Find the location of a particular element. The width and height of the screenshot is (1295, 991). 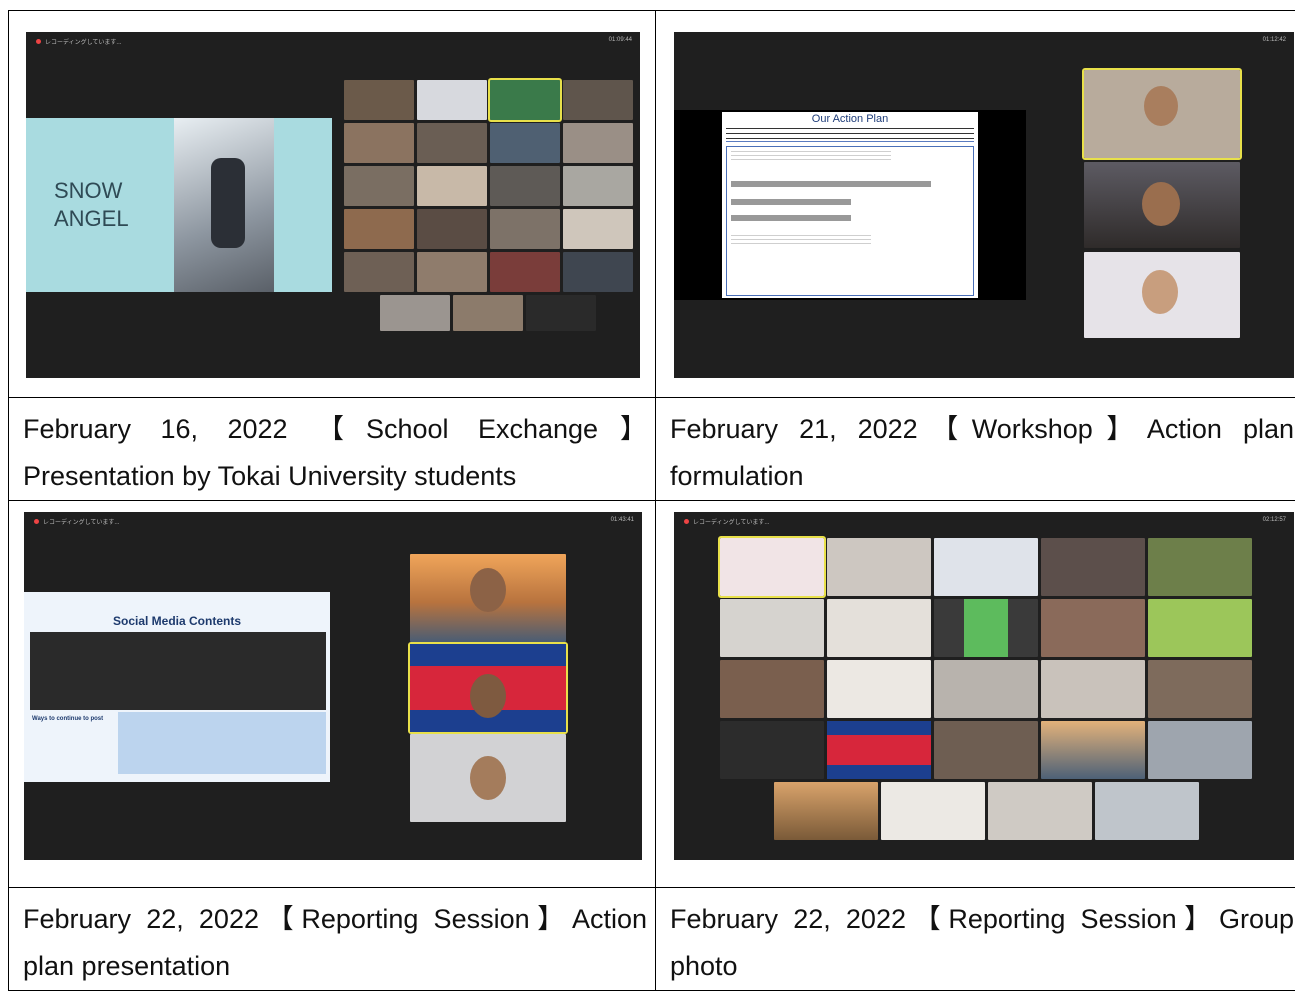

slide-title-line1: SNOW is located at coordinates (88, 191).